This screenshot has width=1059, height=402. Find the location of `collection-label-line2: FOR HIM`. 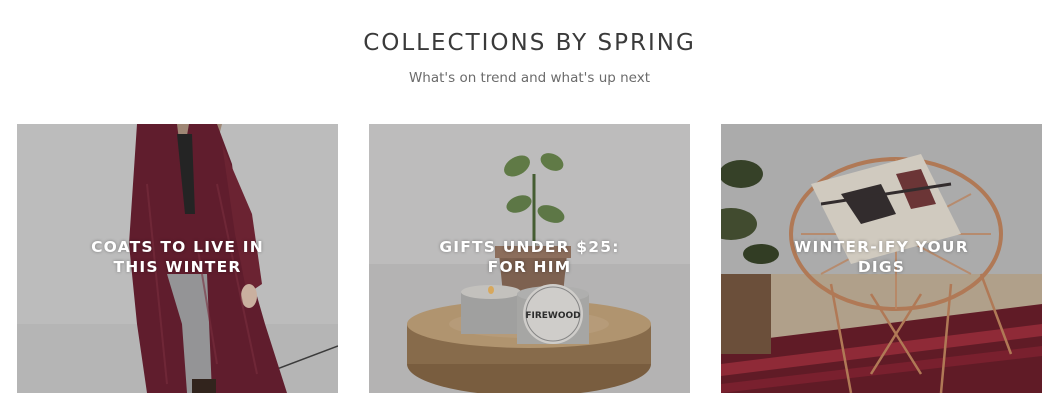

collection-label-line2: FOR HIM is located at coordinates (529, 267).